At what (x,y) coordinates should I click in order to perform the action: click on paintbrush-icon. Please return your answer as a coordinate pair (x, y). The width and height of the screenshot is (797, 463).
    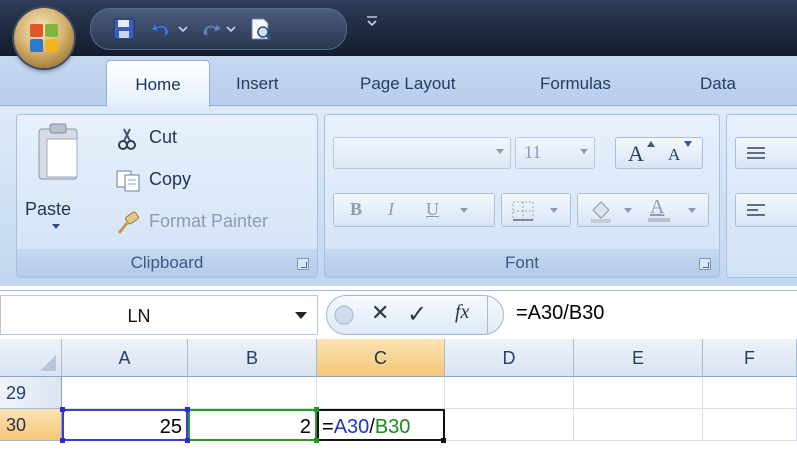
    Looking at the image, I should click on (128, 222).